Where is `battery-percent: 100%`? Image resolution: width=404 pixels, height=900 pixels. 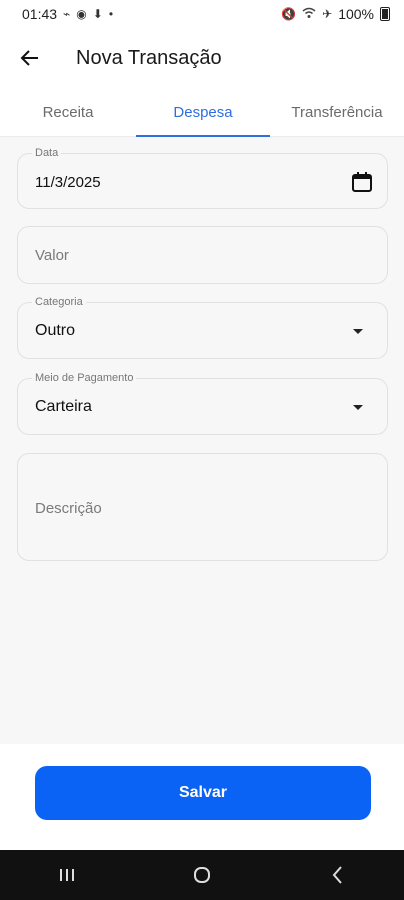 battery-percent: 100% is located at coordinates (356, 14).